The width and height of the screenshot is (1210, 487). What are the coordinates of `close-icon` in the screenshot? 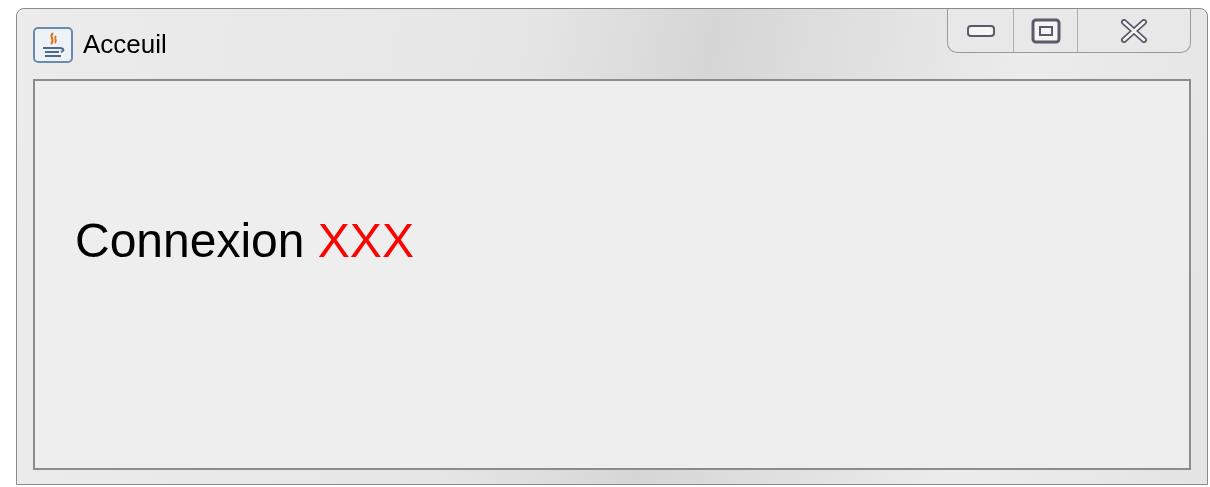 It's located at (1134, 30).